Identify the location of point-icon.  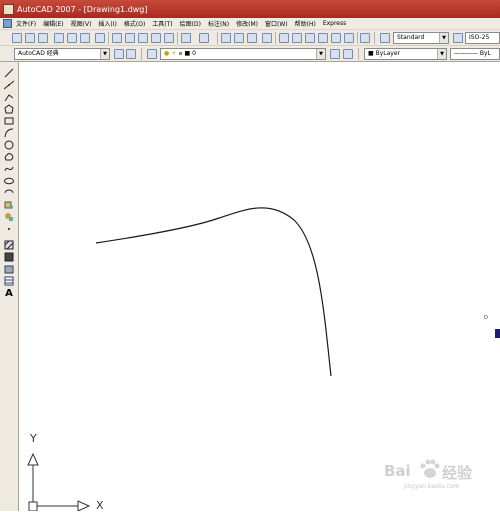
(9, 229).